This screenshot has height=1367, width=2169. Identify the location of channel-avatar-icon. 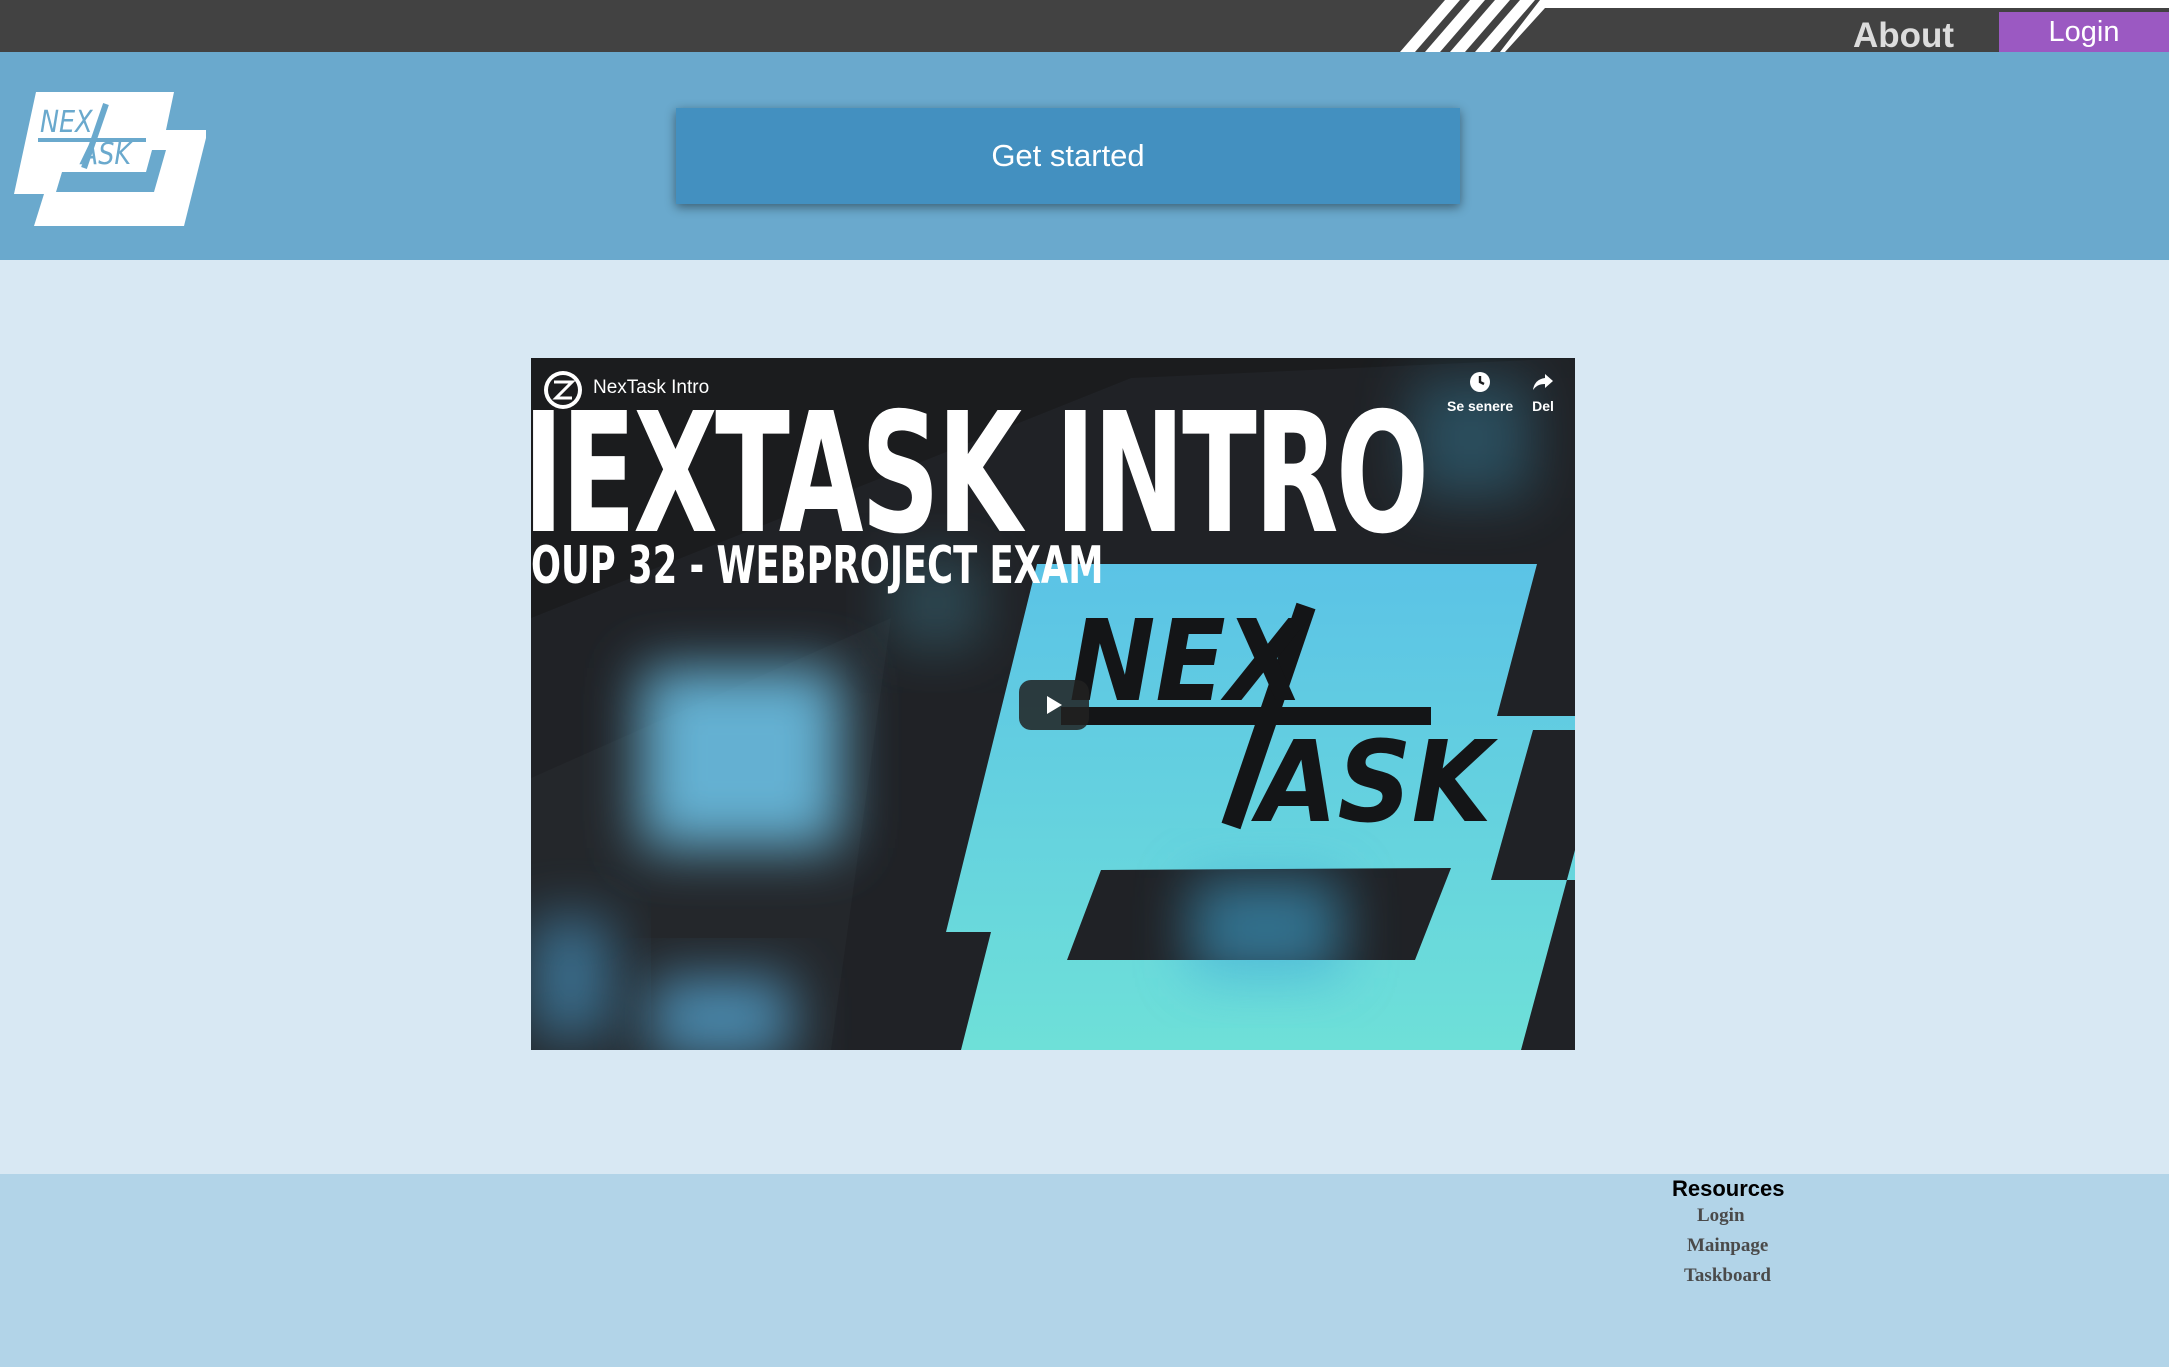
(563, 390).